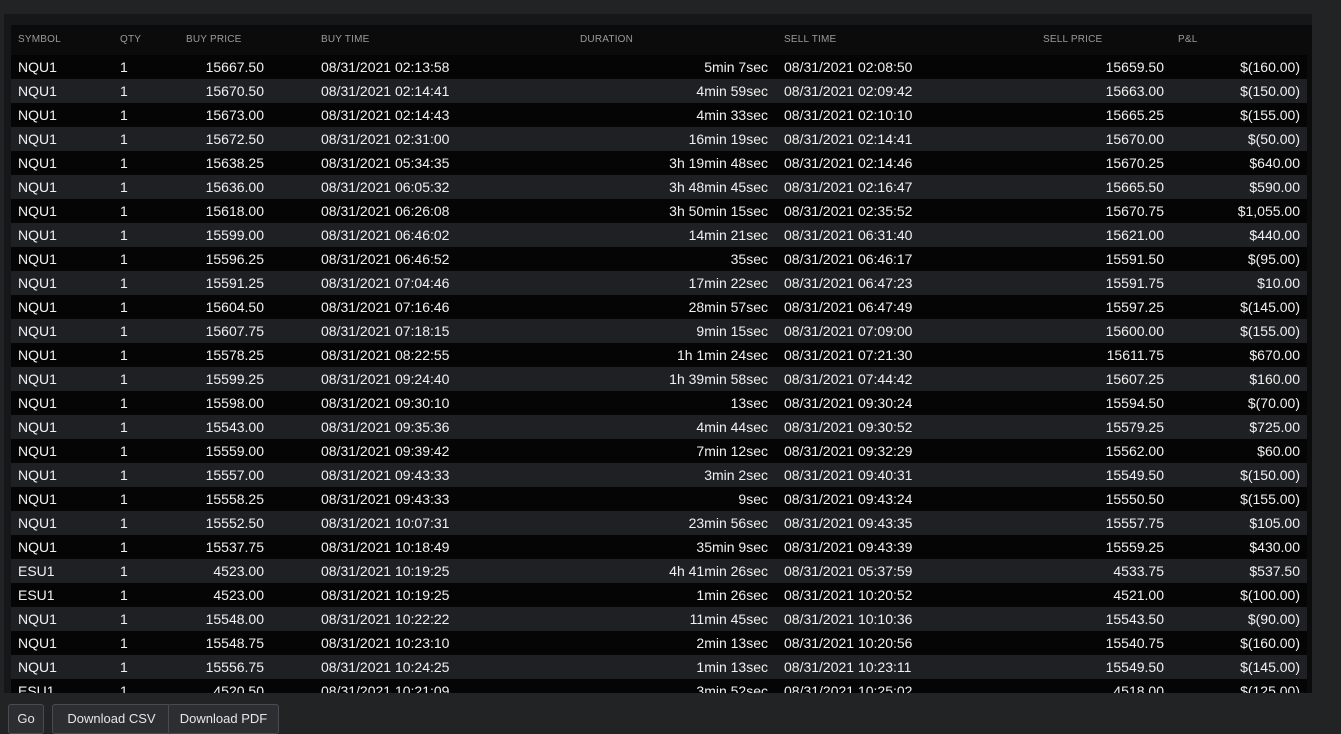 The image size is (1341, 734). I want to click on cell-sell-price: 15670.75, so click(1134, 211).